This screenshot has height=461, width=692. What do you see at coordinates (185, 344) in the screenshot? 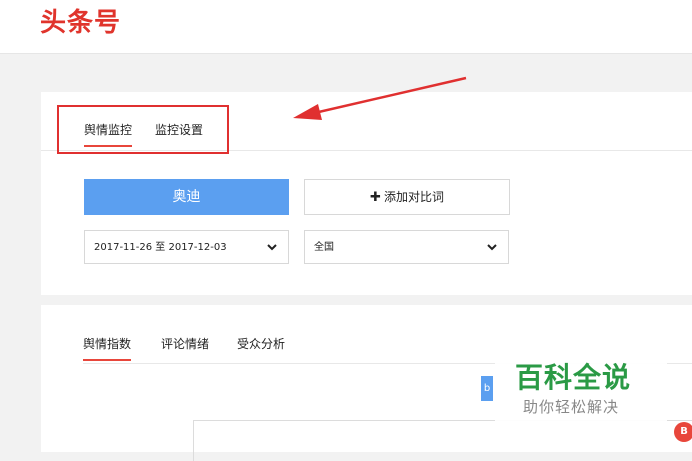
I see `tab-comment-emotion: 评论情绪` at bounding box center [185, 344].